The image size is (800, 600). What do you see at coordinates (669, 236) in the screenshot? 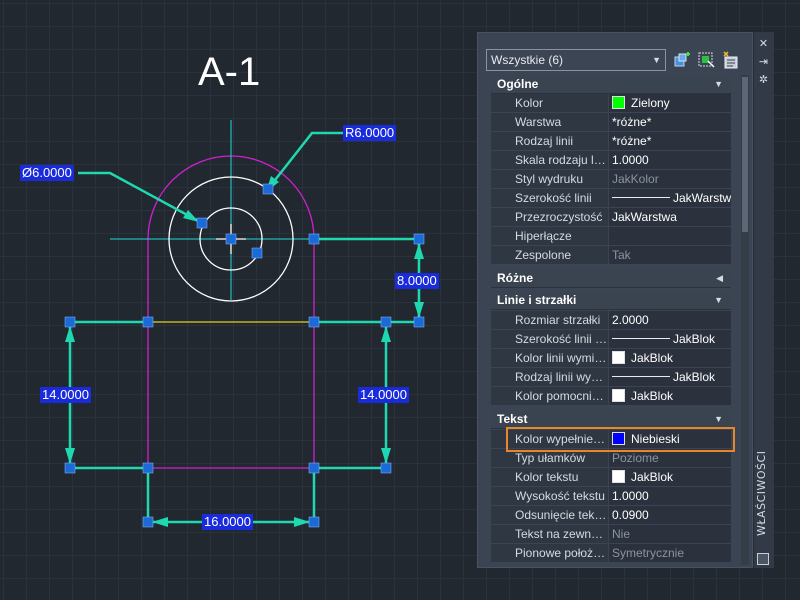
I see `property-value` at bounding box center [669, 236].